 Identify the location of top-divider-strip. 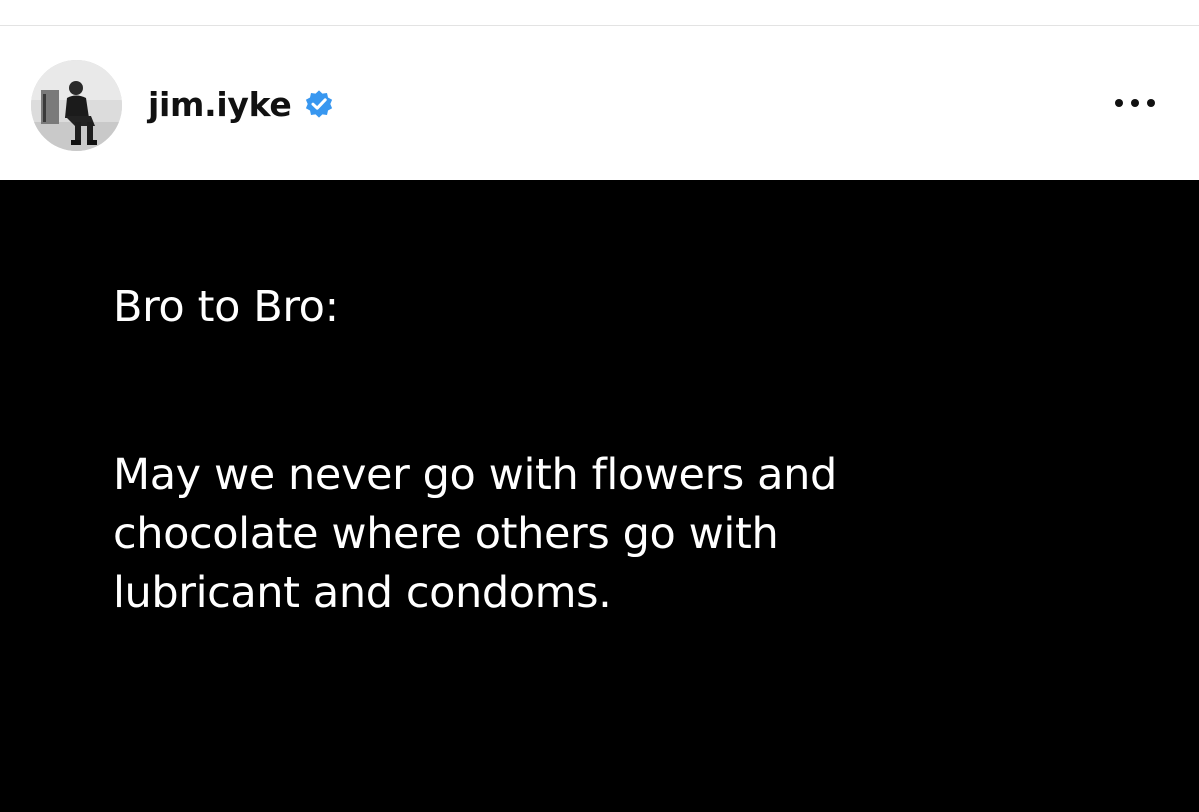
(599, 13).